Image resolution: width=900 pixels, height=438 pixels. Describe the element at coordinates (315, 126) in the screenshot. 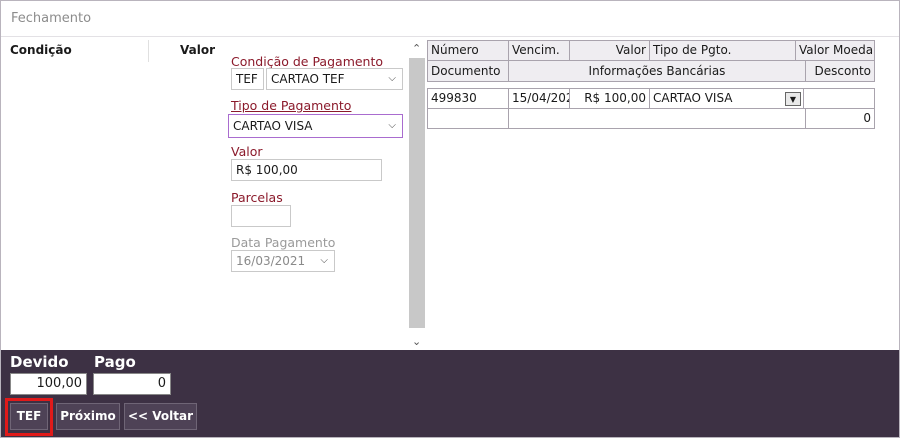

I see `tipo-select: CARTAO VISA ⌵` at that location.